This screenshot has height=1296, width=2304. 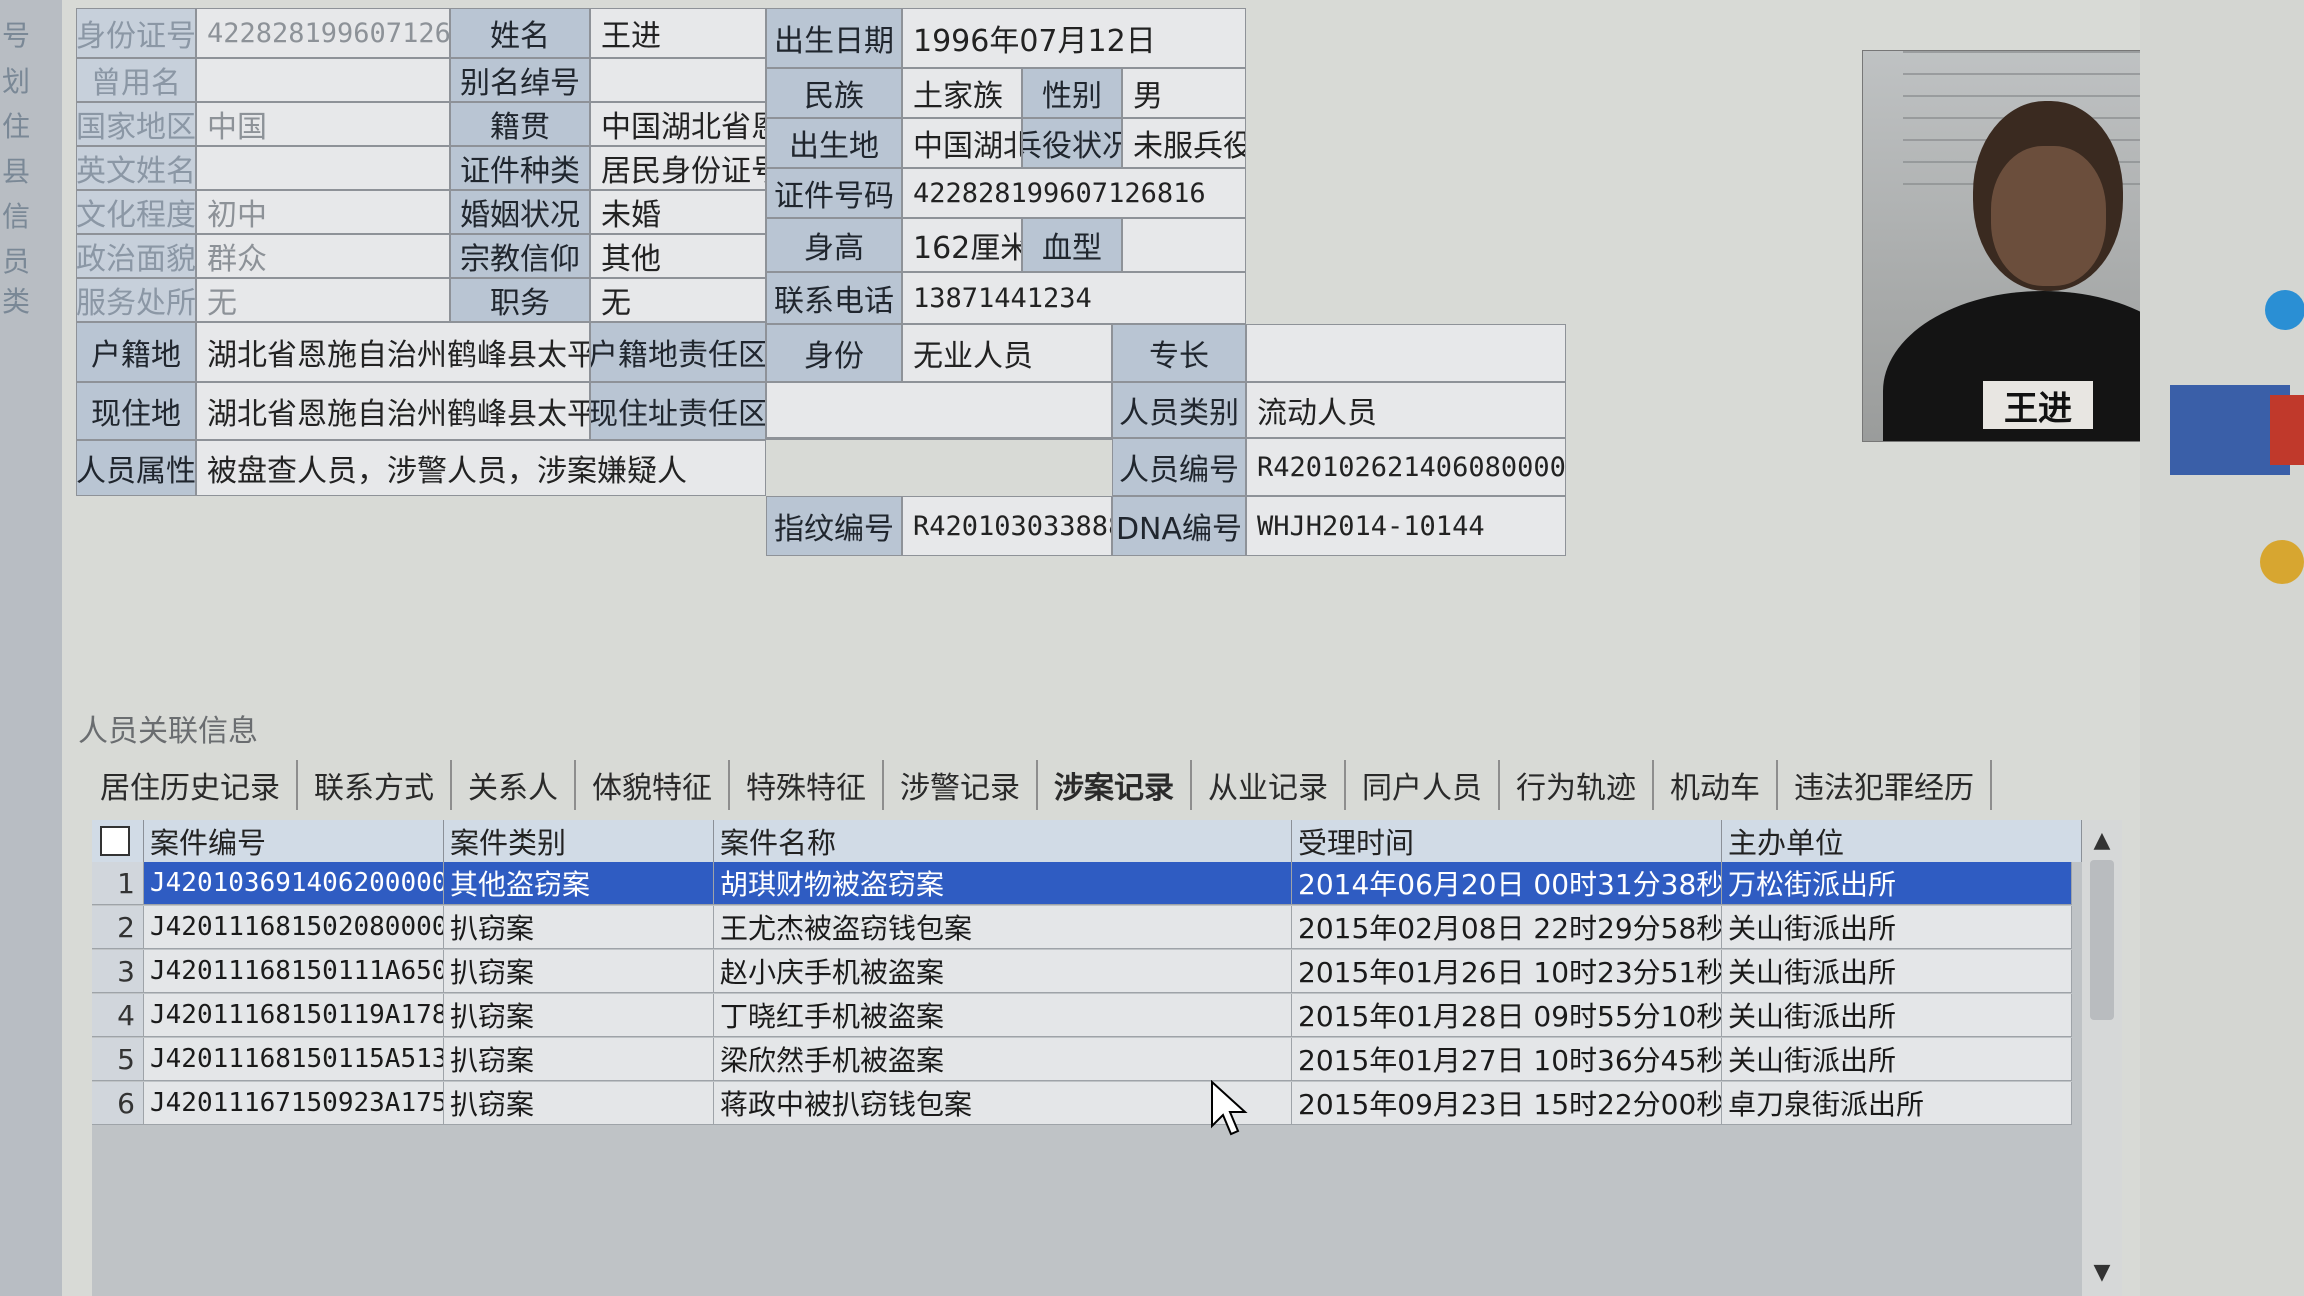 What do you see at coordinates (481, 468) in the screenshot?
I see `attr-value: 被盘查人员，涉警人员，涉案嫌疑人` at bounding box center [481, 468].